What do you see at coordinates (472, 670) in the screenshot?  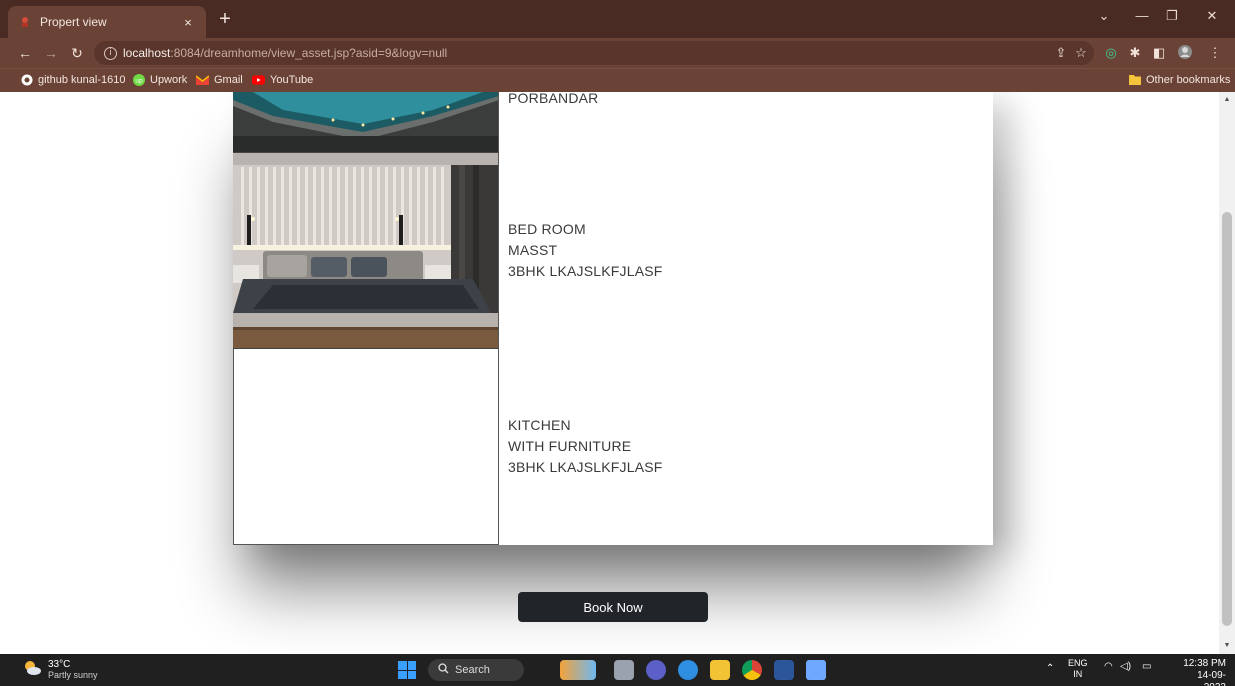 I see `search-label: Search` at bounding box center [472, 670].